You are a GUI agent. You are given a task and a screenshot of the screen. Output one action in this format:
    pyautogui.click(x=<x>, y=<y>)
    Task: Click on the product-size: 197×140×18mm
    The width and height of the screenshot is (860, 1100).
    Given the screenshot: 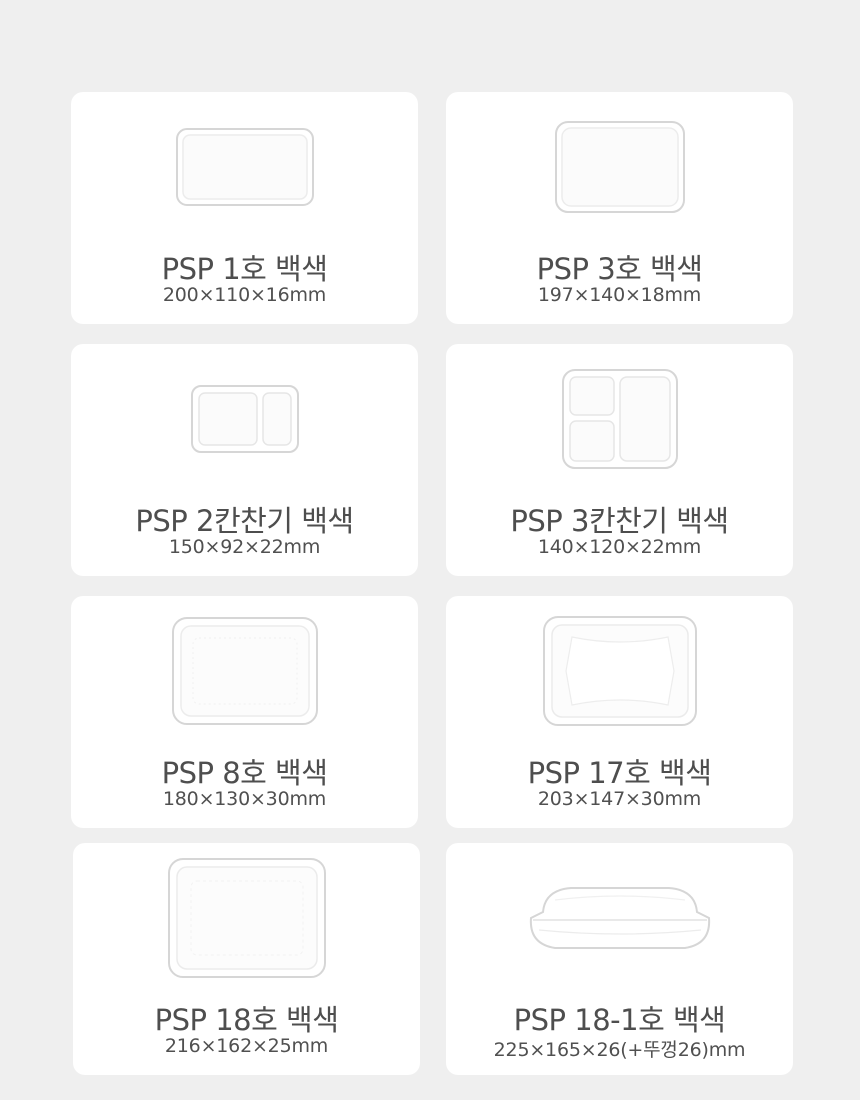 What is the action you would take?
    pyautogui.click(x=619, y=295)
    